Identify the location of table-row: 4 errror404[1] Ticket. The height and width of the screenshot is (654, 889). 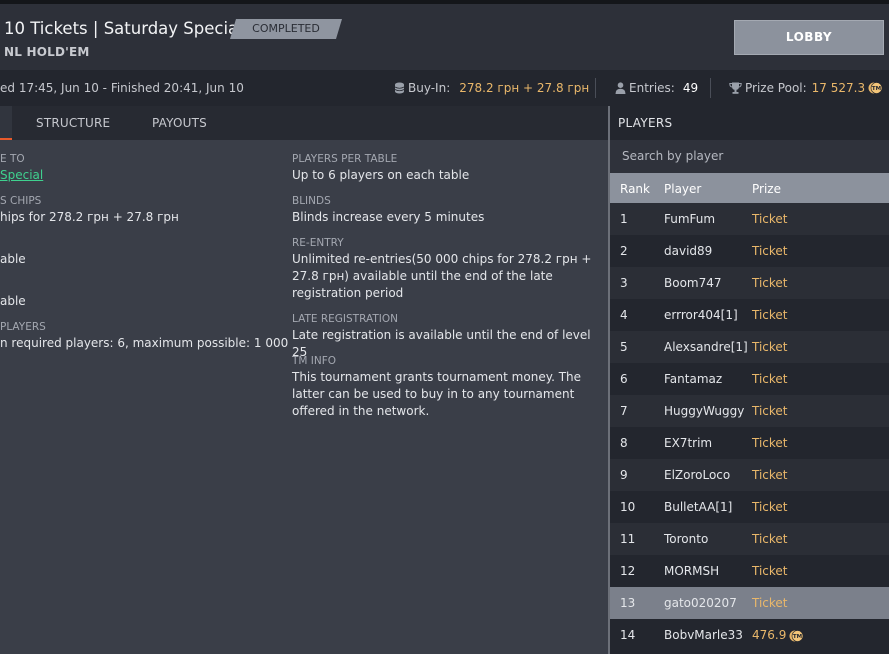
(749, 315).